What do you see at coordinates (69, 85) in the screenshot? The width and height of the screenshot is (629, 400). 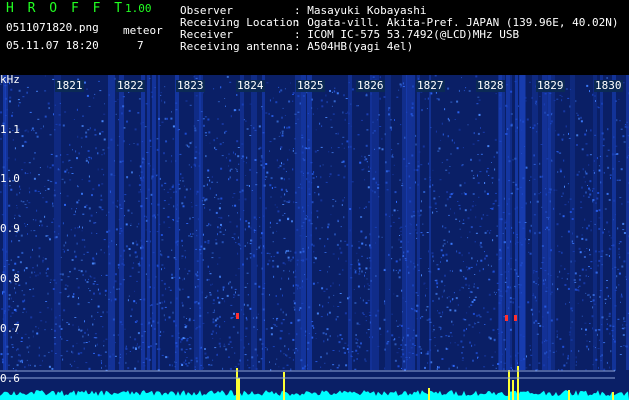 I see `time-label: 1821` at bounding box center [69, 85].